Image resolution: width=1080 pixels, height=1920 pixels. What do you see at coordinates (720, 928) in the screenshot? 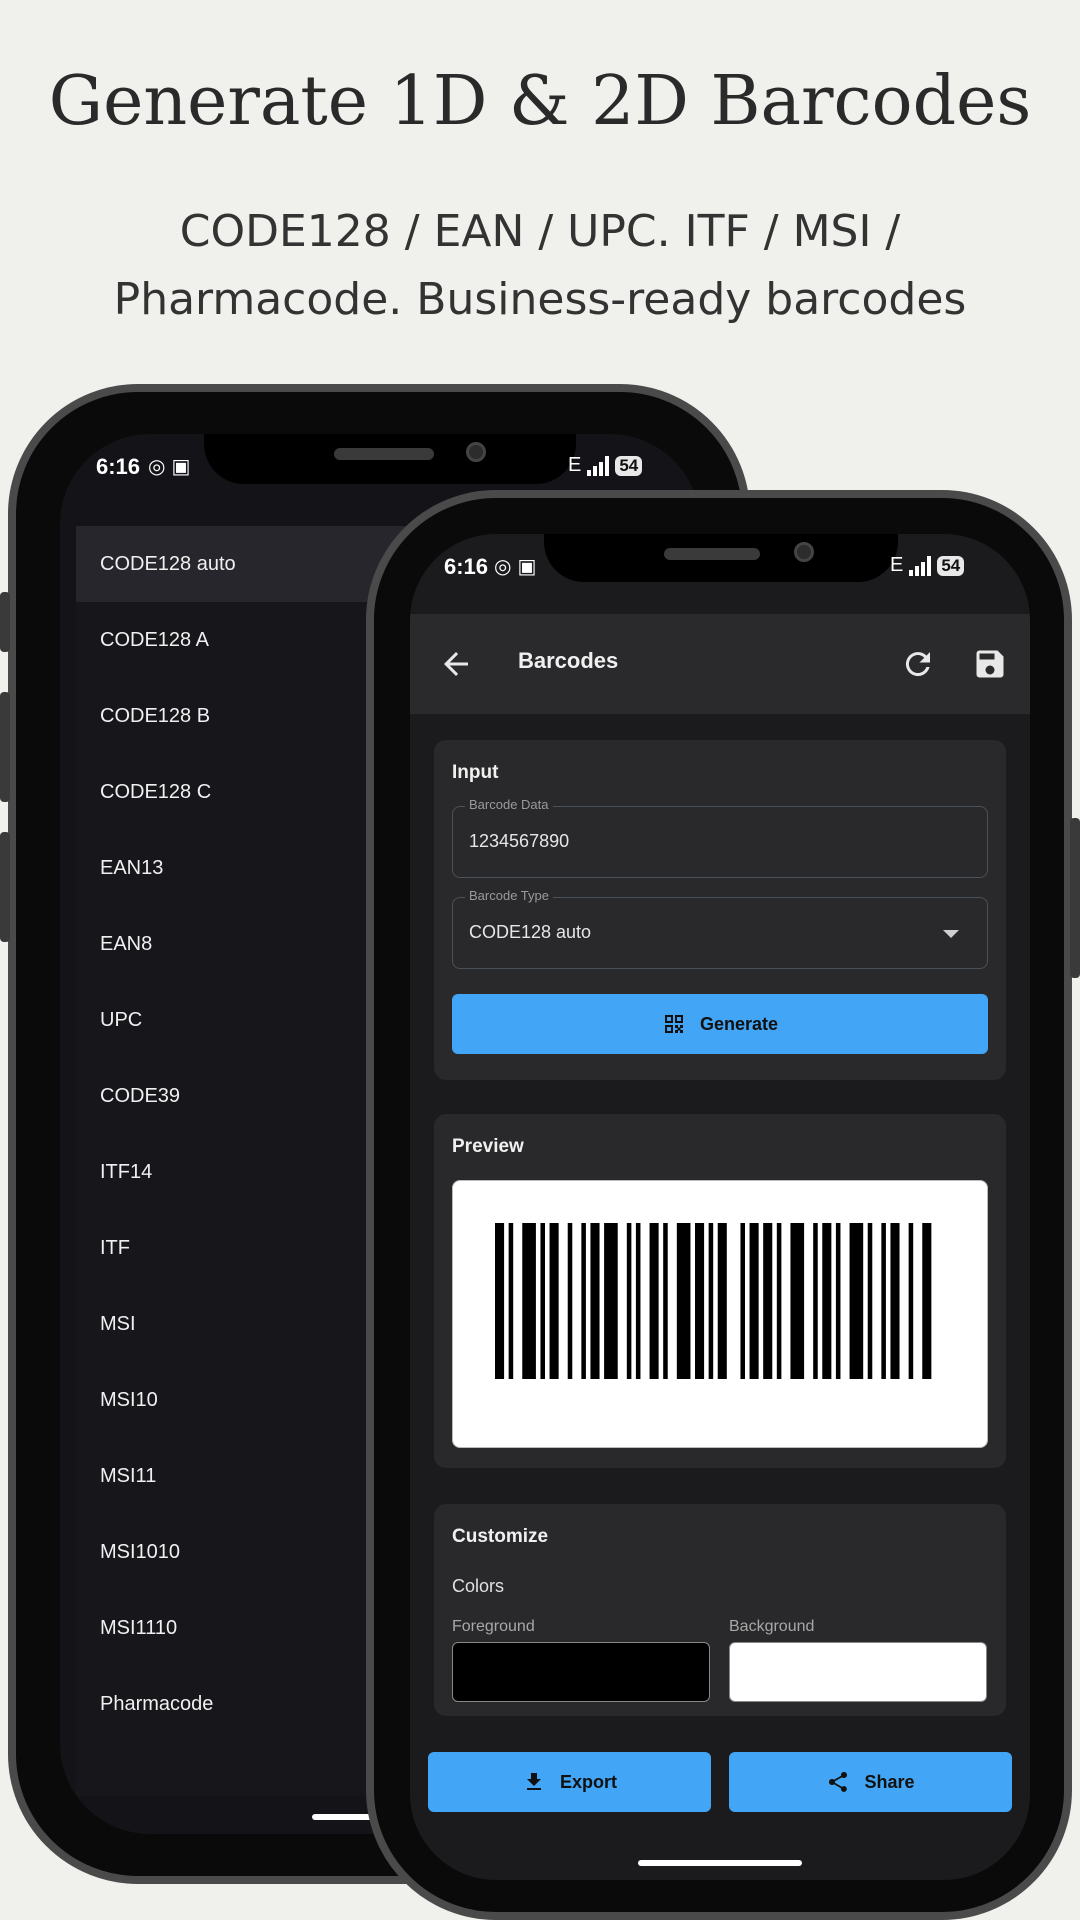
I see `barcode-type-select: Barcode Type CODE128 auto` at bounding box center [720, 928].